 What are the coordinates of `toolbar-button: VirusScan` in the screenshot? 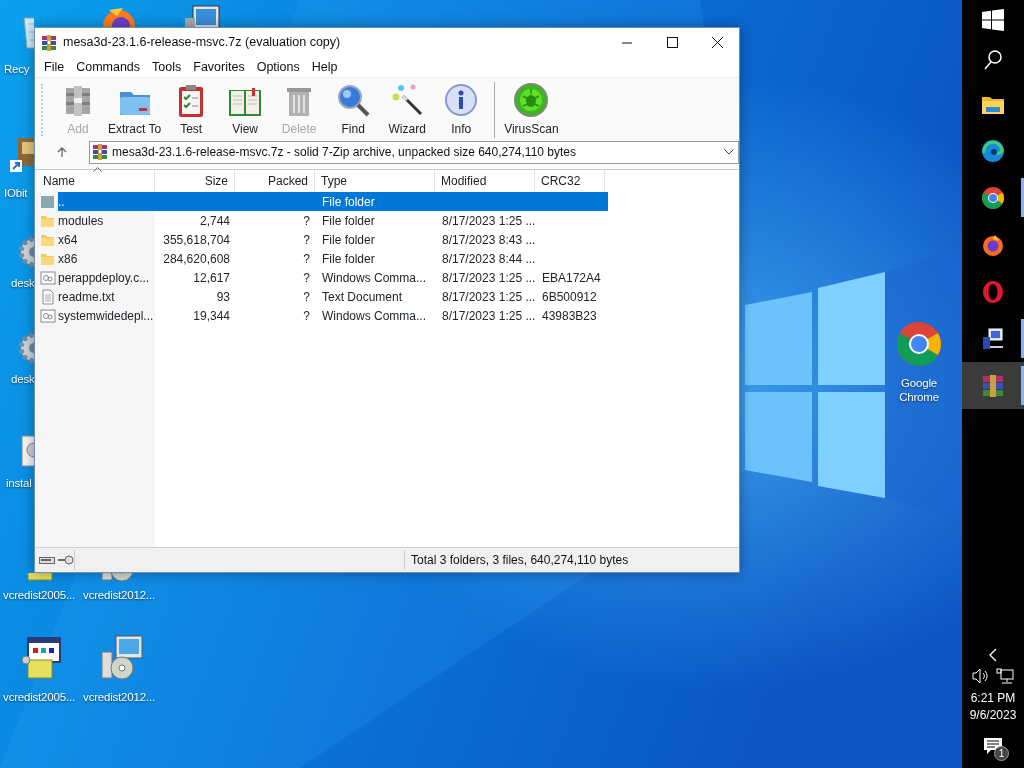 It's located at (531, 110).